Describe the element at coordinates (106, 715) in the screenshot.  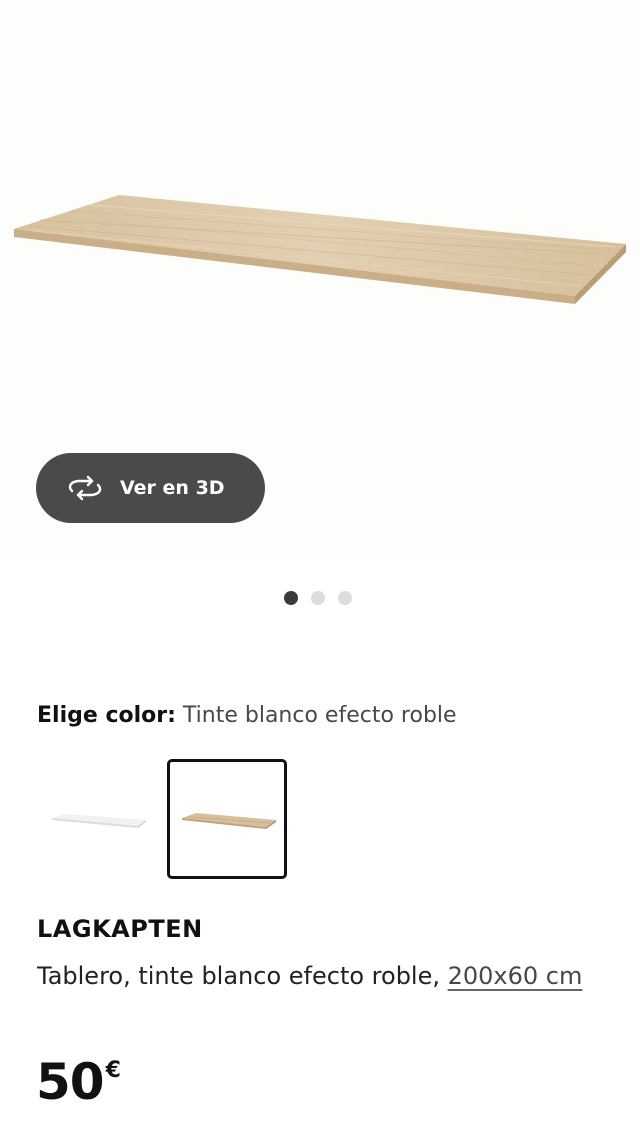
I see `color-picker-key: Elige color:` at that location.